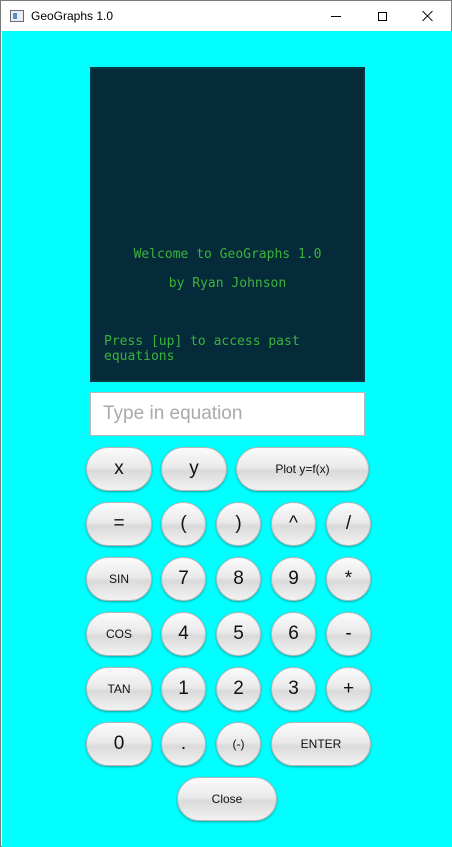 The width and height of the screenshot is (452, 847). What do you see at coordinates (348, 524) in the screenshot?
I see `divide-button: /` at bounding box center [348, 524].